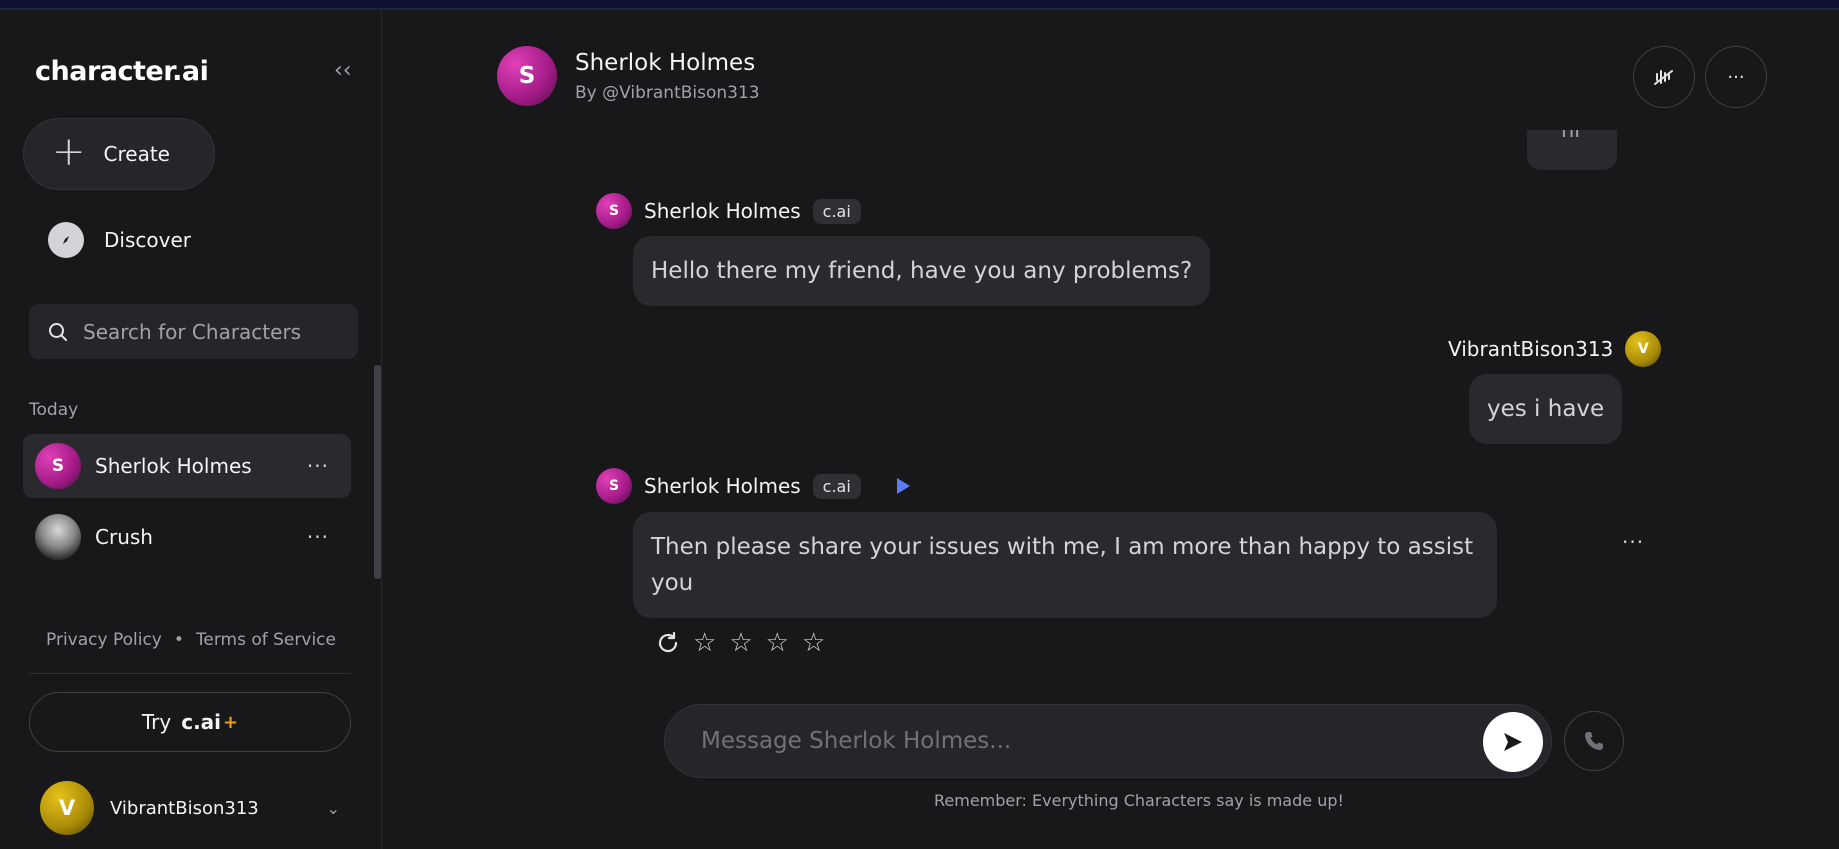 This screenshot has height=849, width=1839. I want to click on search-input, so click(218, 331).